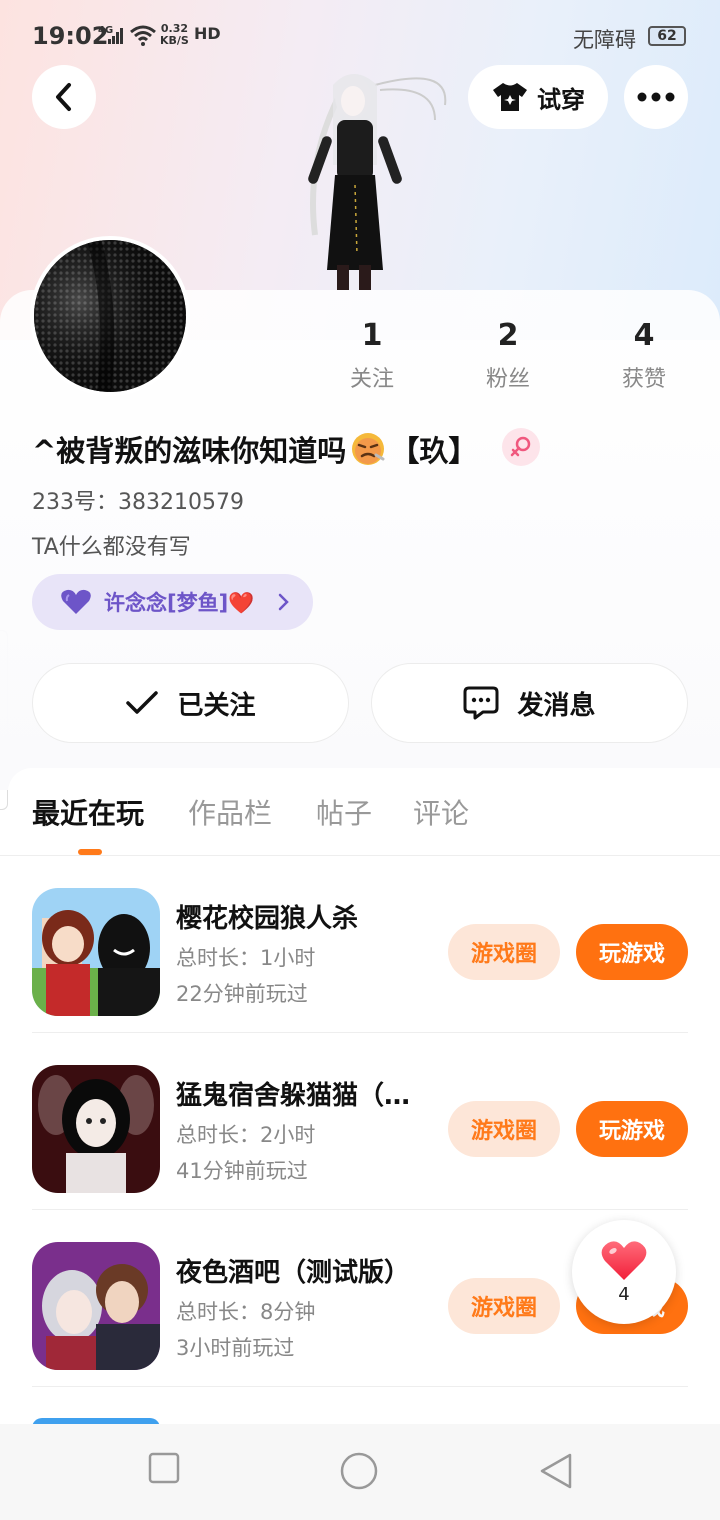  Describe the element at coordinates (508, 355) in the screenshot. I see `stat-followers: 2 粉丝` at that location.